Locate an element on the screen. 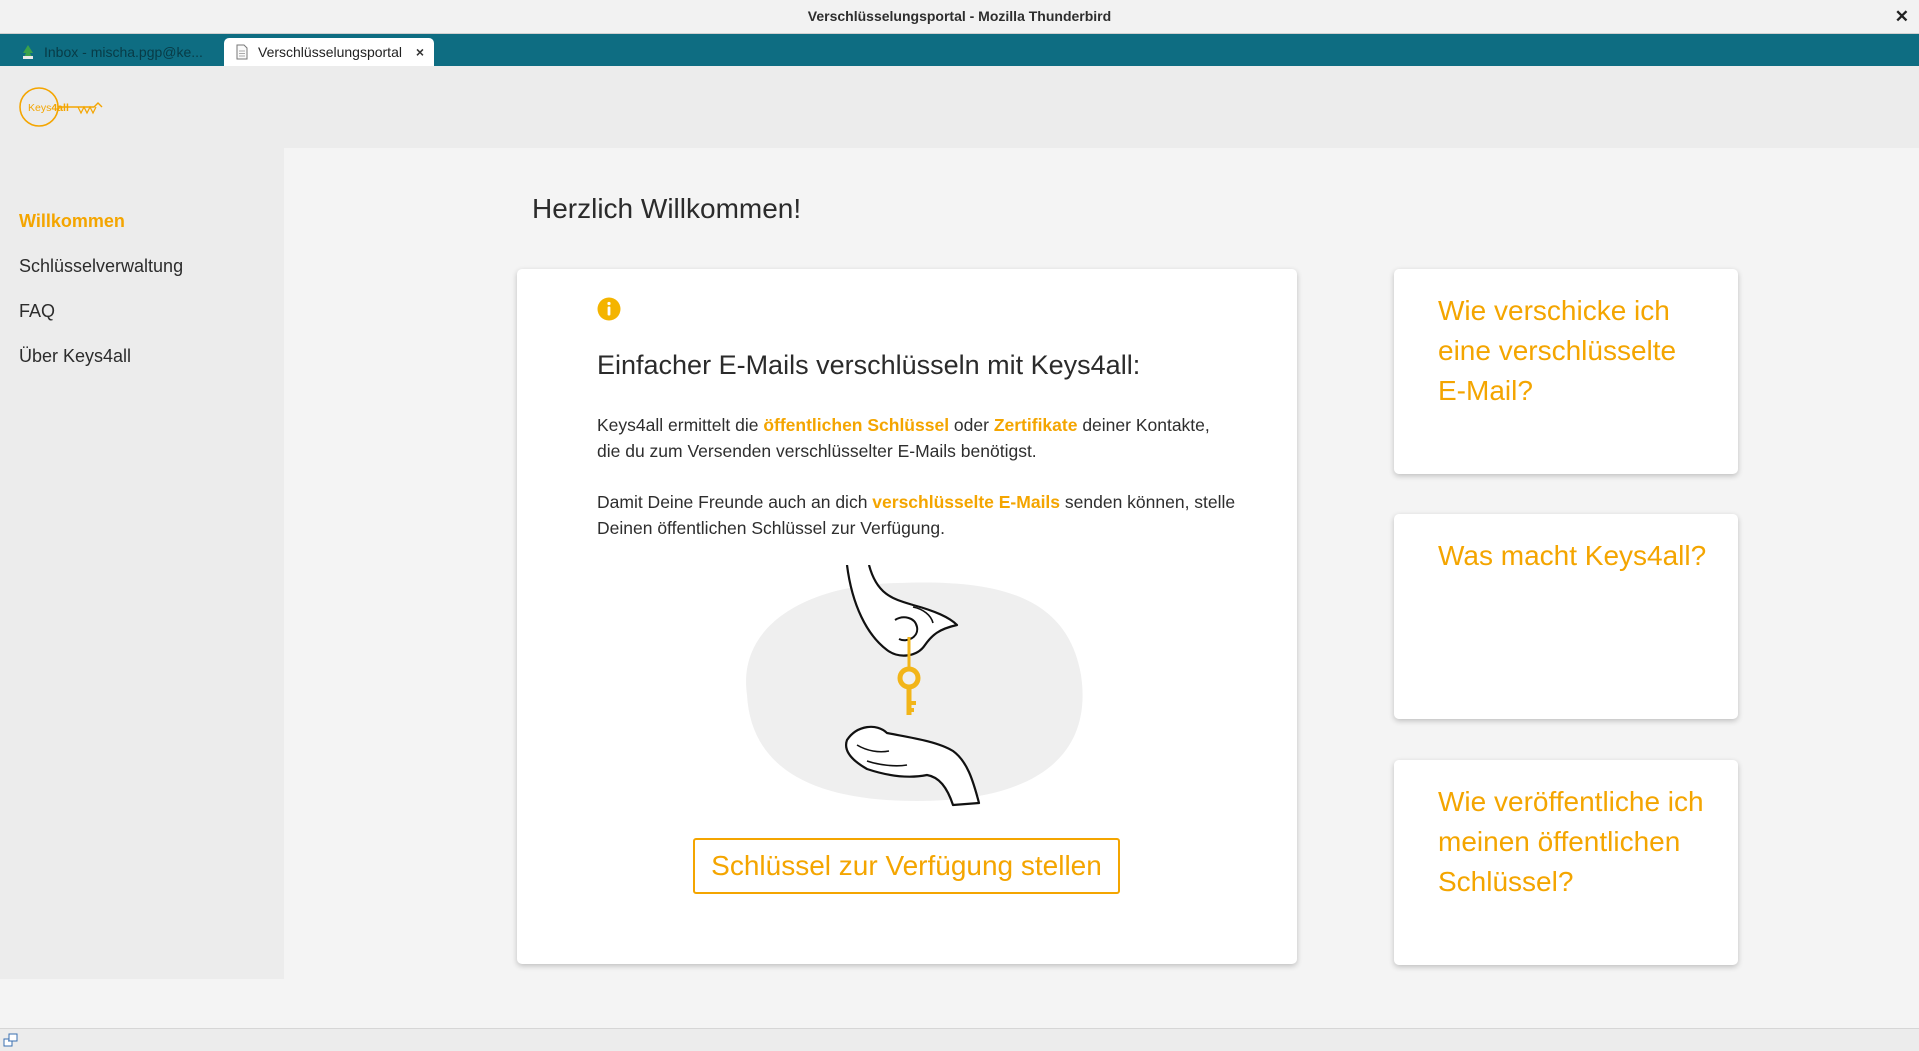 Image resolution: width=1919 pixels, height=1051 pixels. svg-text: Keys4all is located at coordinates (48, 108).